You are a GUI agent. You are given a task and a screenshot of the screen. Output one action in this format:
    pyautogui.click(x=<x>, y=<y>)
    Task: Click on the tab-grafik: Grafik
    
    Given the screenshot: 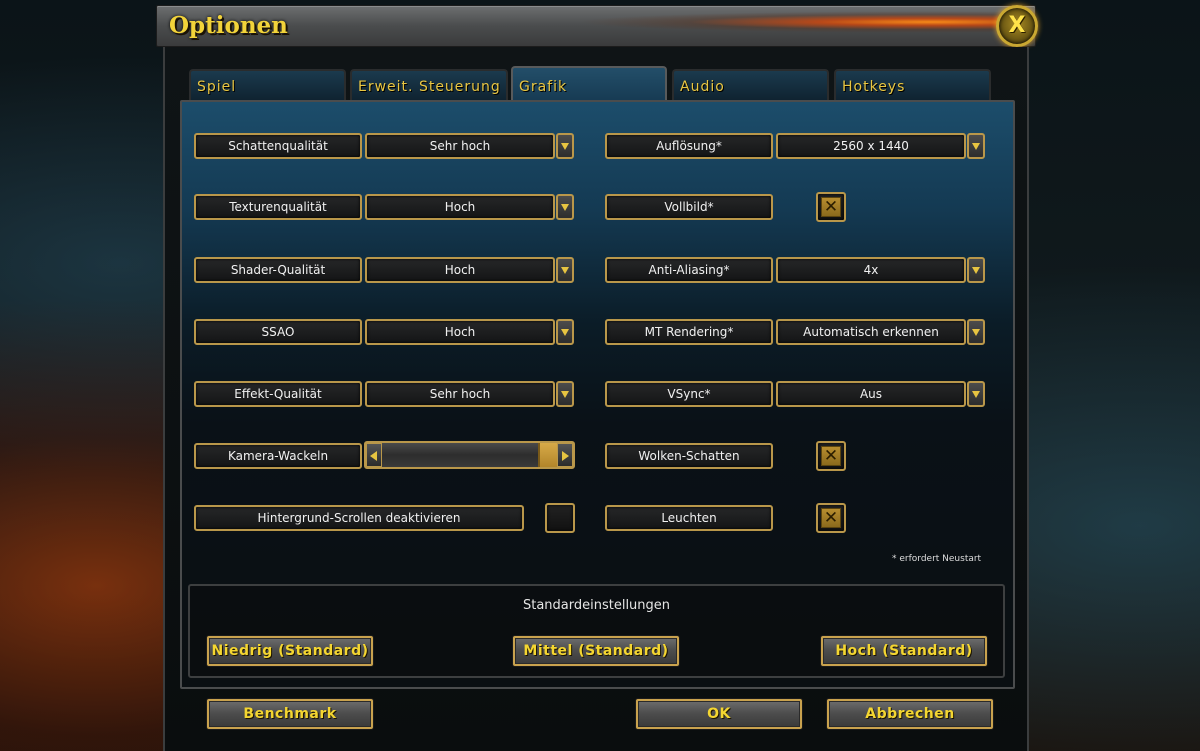 What is the action you would take?
    pyautogui.click(x=589, y=84)
    